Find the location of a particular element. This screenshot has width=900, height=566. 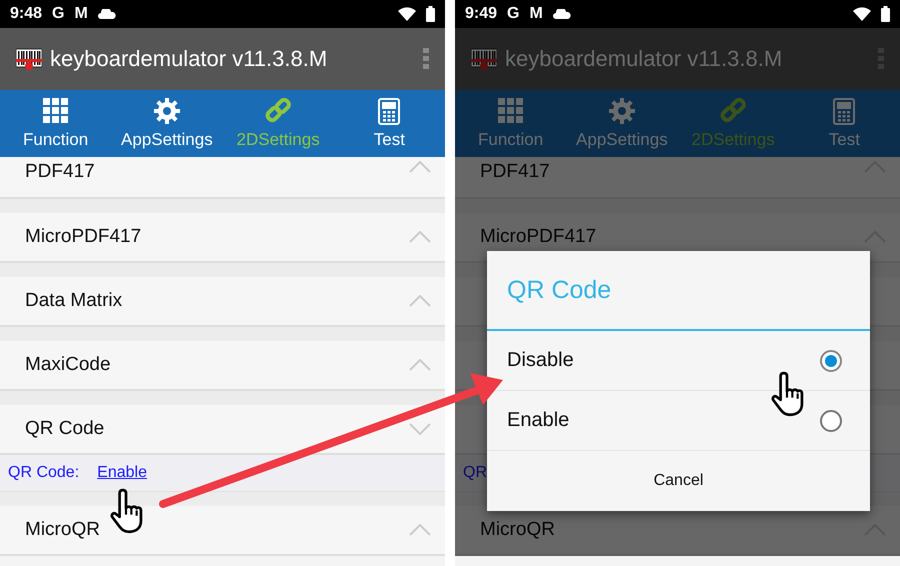

tab: AppSettings is located at coordinates (166, 123).